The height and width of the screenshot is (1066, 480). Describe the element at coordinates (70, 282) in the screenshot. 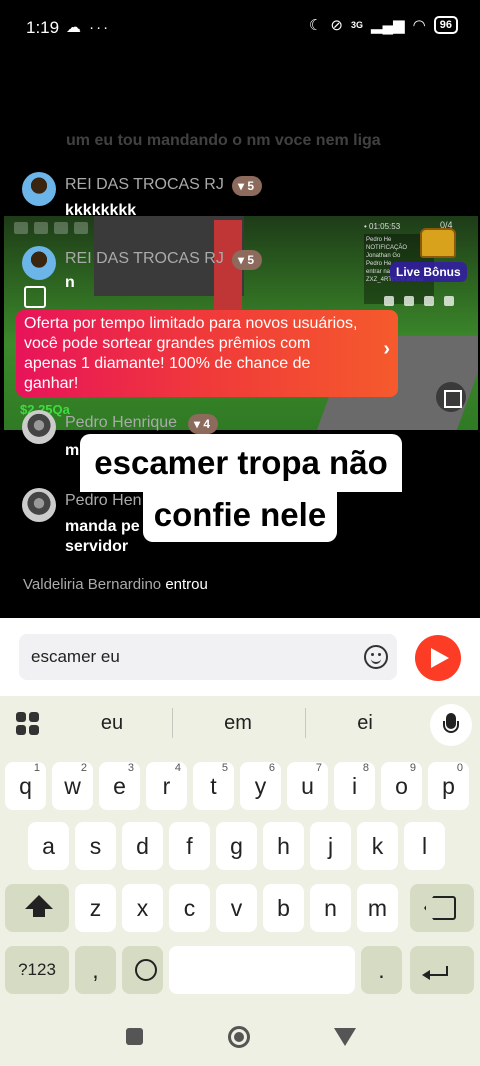

I see `message-text: n` at that location.